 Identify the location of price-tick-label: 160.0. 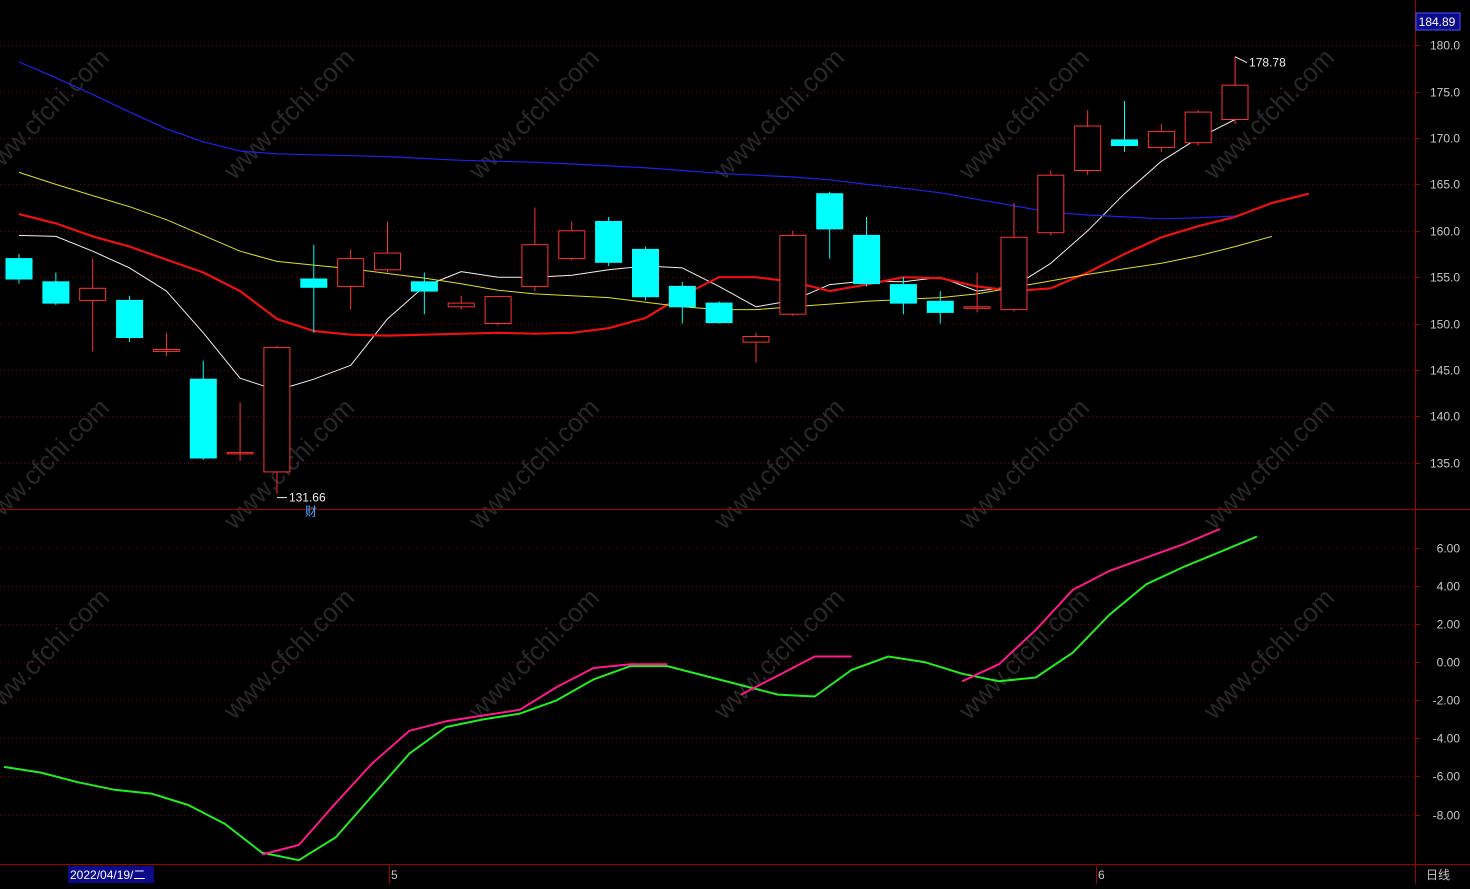
(1445, 232).